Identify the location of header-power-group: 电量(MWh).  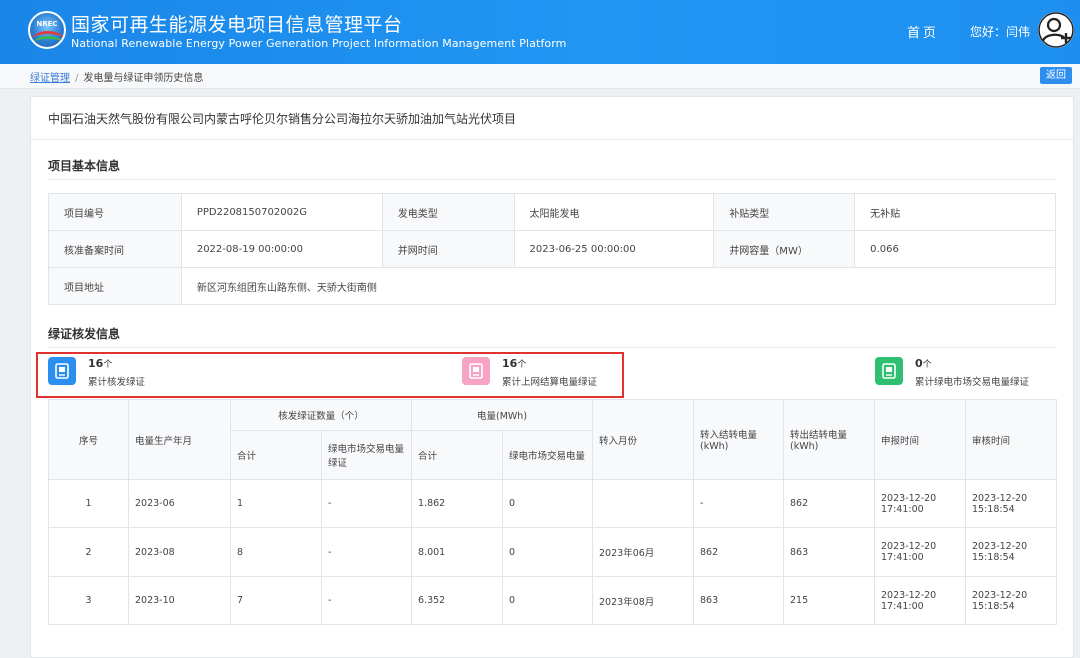
(502, 415).